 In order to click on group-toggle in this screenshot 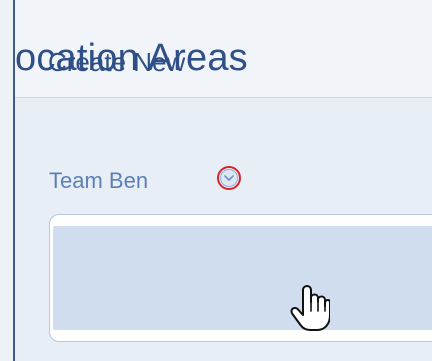, I will do `click(232, 180)`.